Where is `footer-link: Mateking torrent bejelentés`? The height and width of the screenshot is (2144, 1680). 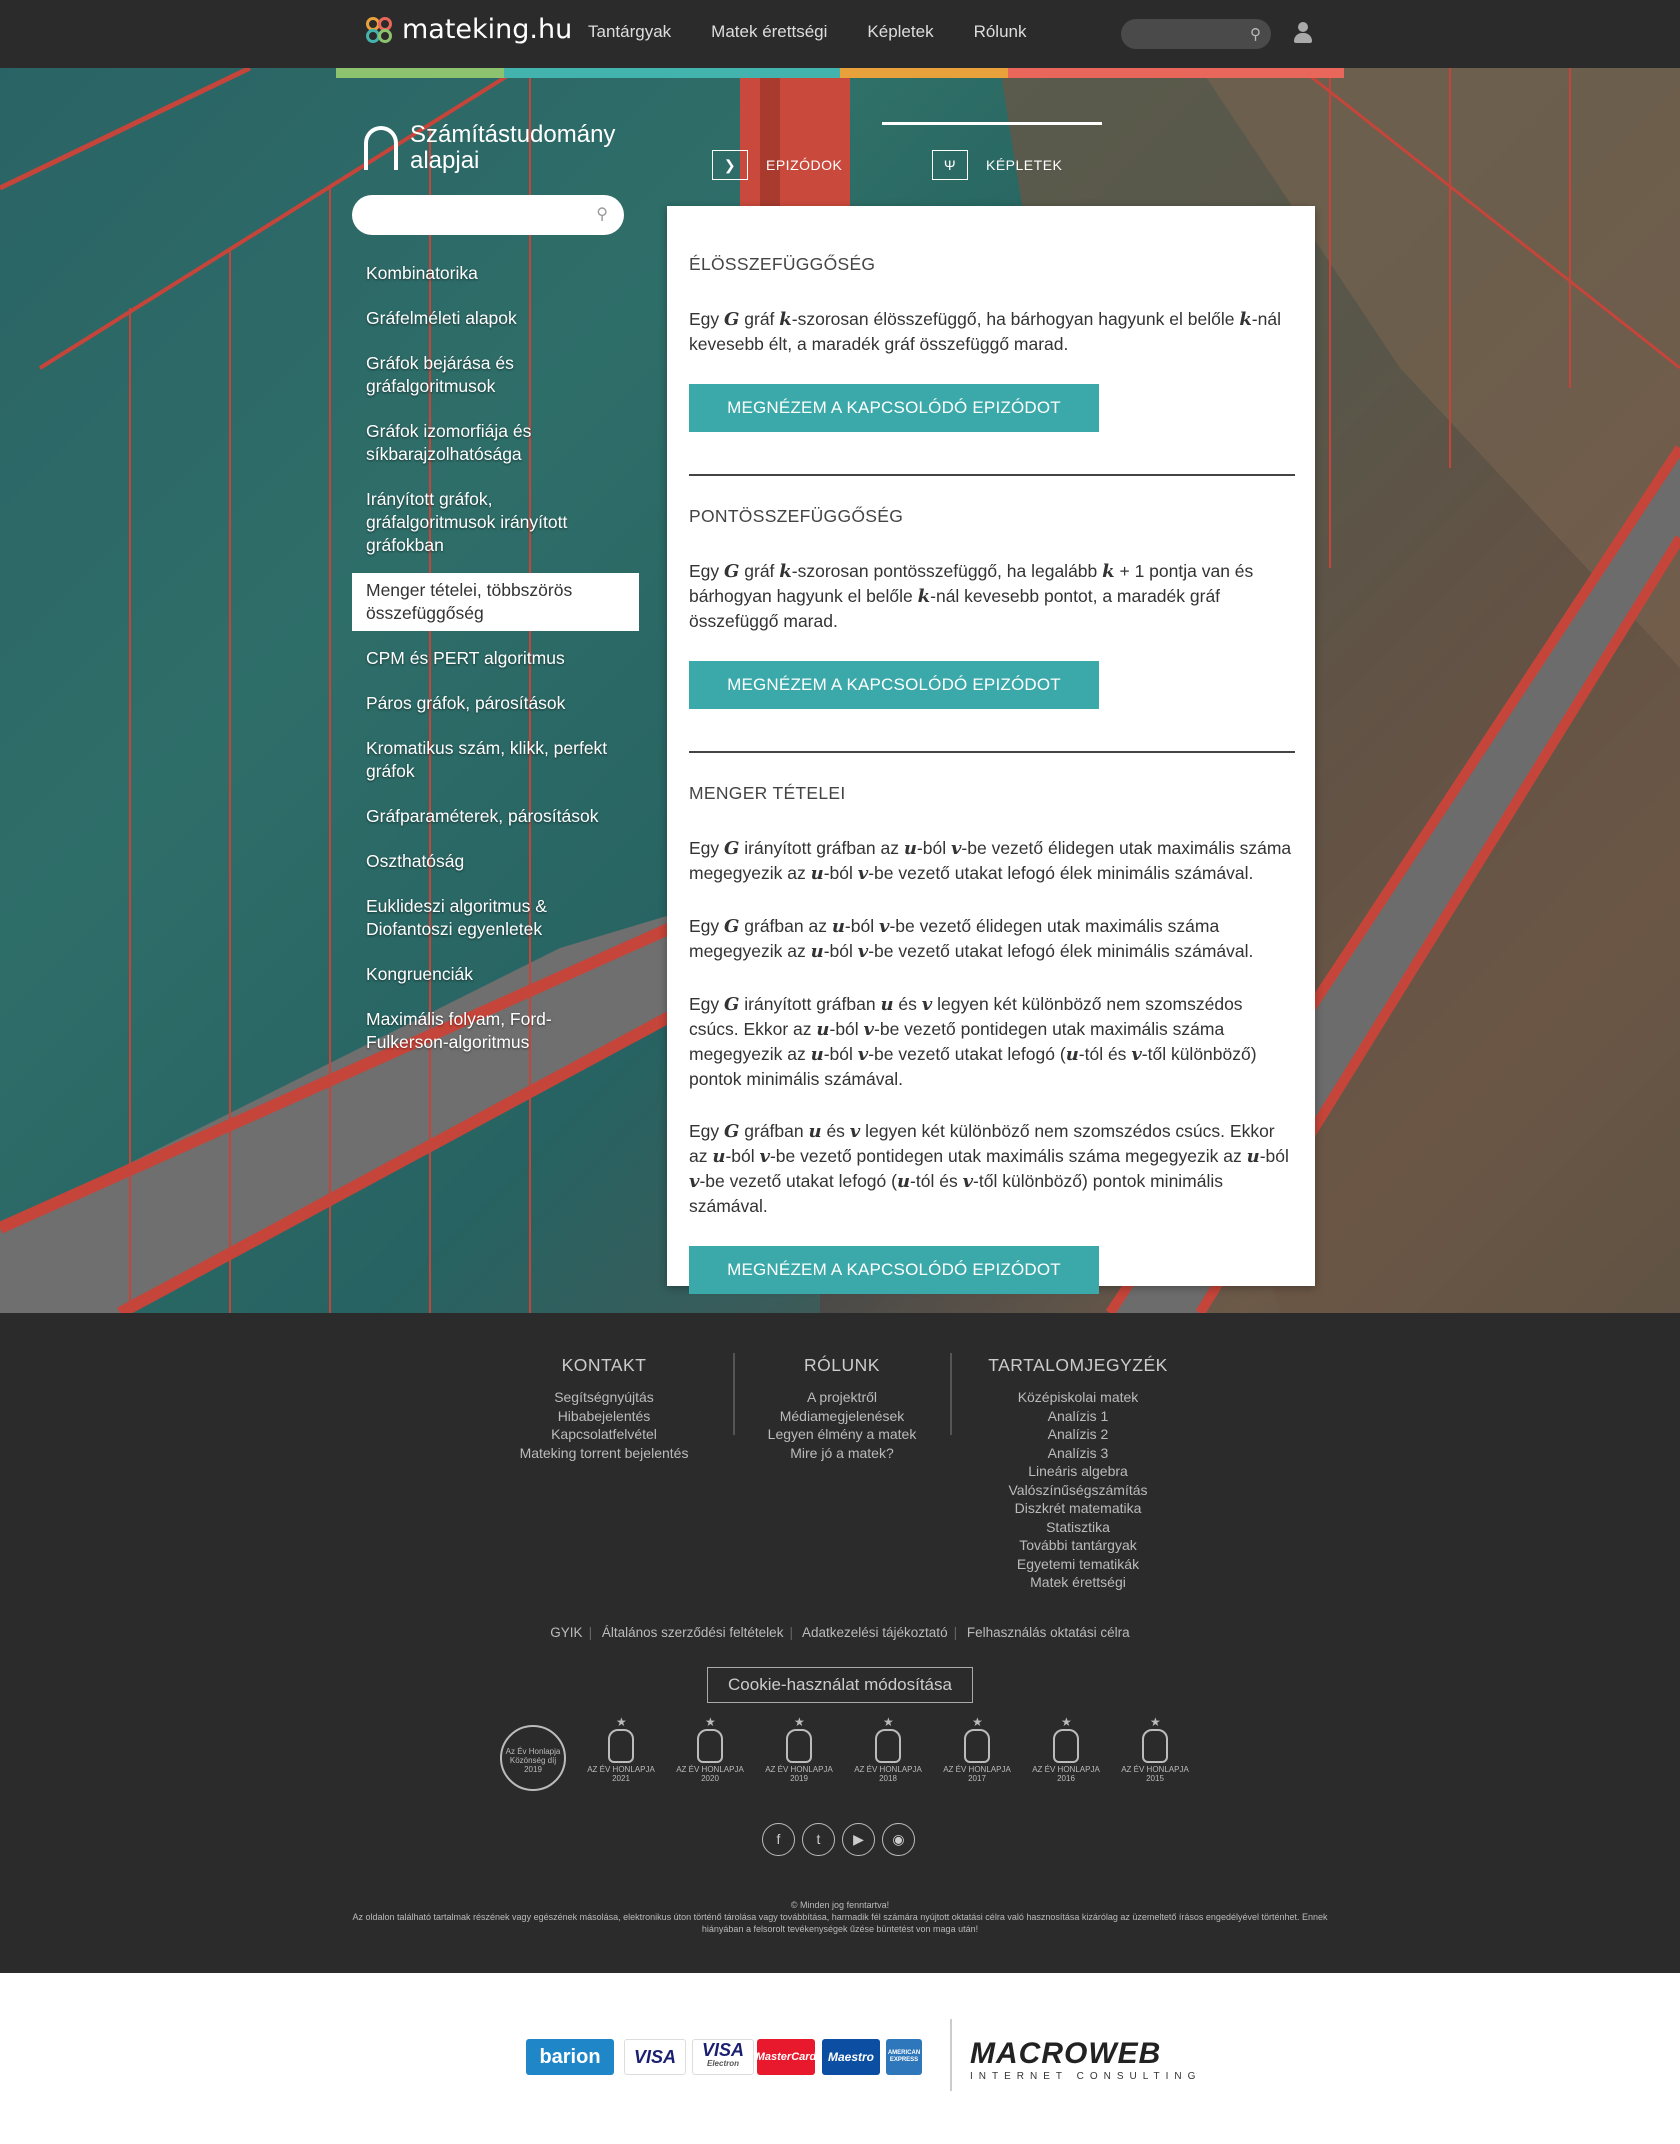 footer-link: Mateking torrent bejelentés is located at coordinates (604, 1453).